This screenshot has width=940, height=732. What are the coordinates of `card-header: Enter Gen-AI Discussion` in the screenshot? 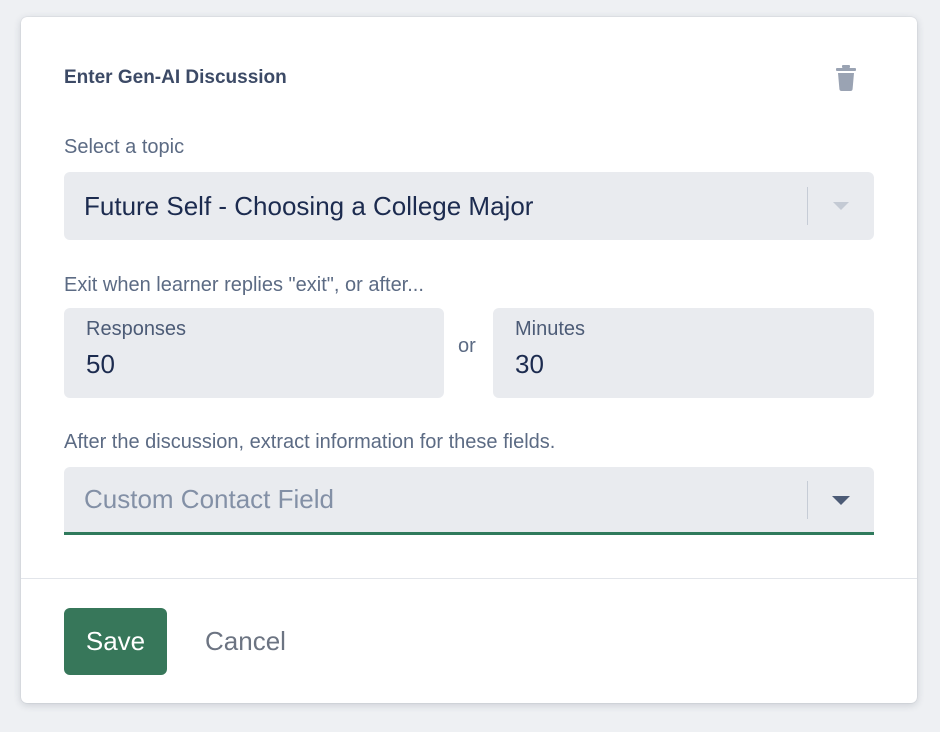 It's located at (469, 78).